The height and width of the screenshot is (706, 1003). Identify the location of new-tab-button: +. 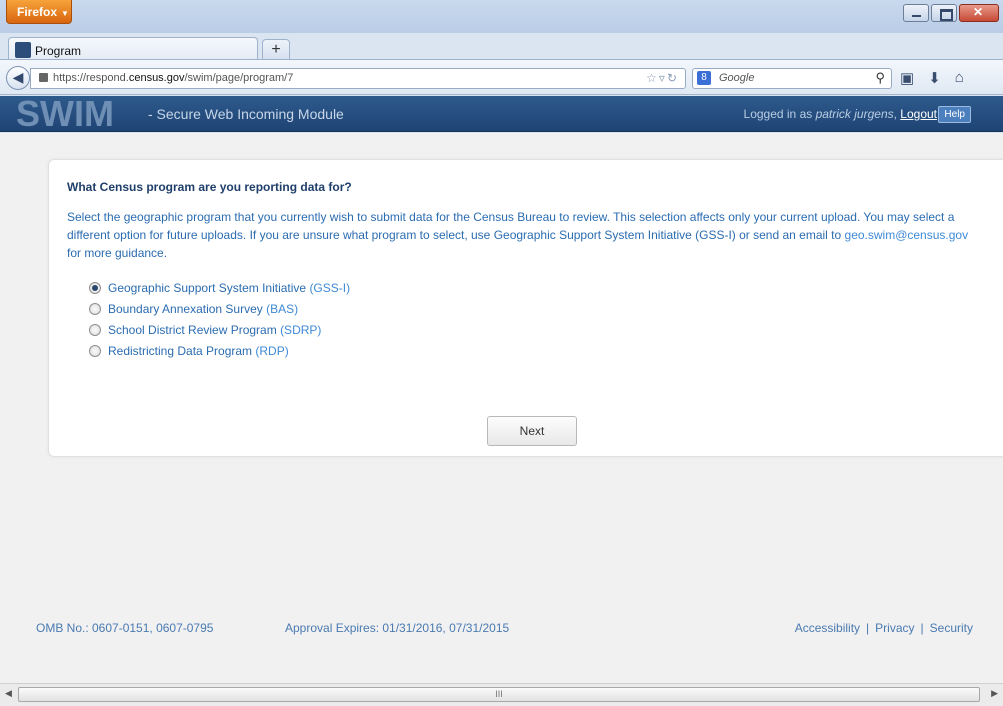
(276, 50).